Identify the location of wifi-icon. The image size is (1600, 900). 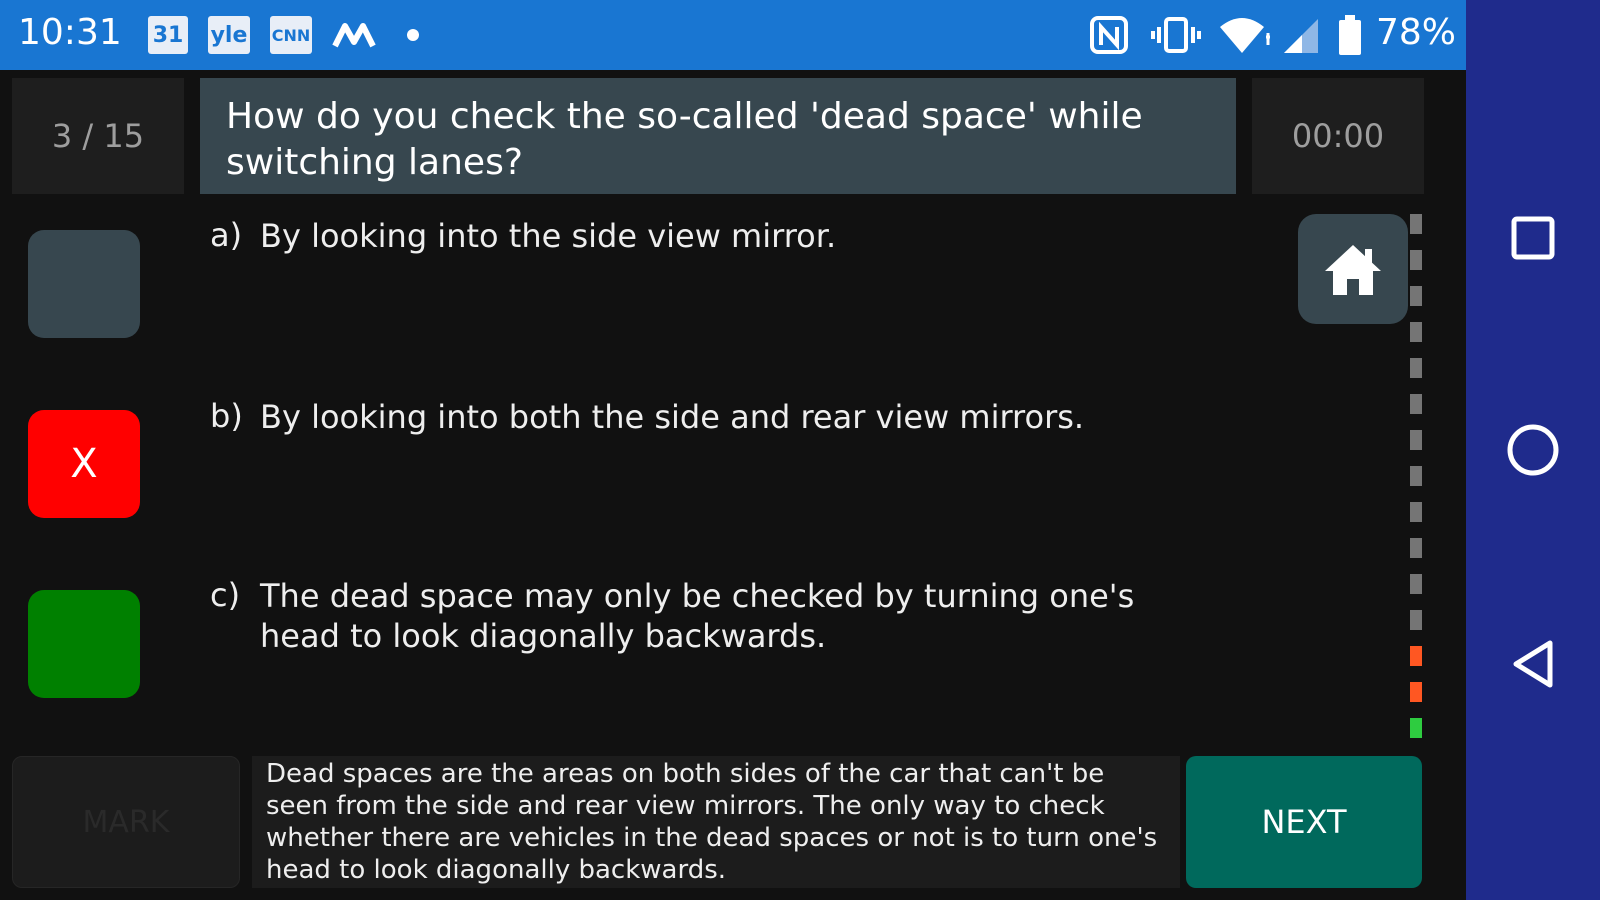
(1245, 35).